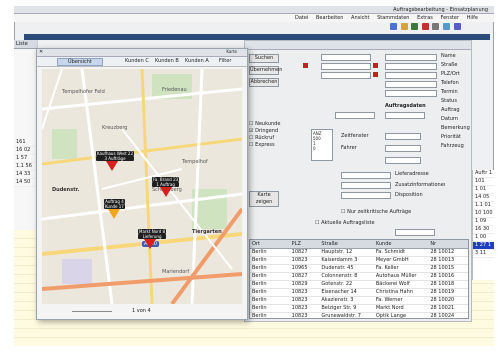 The image size is (497, 354). I want to click on table-cell: Berlin, so click(259, 292).